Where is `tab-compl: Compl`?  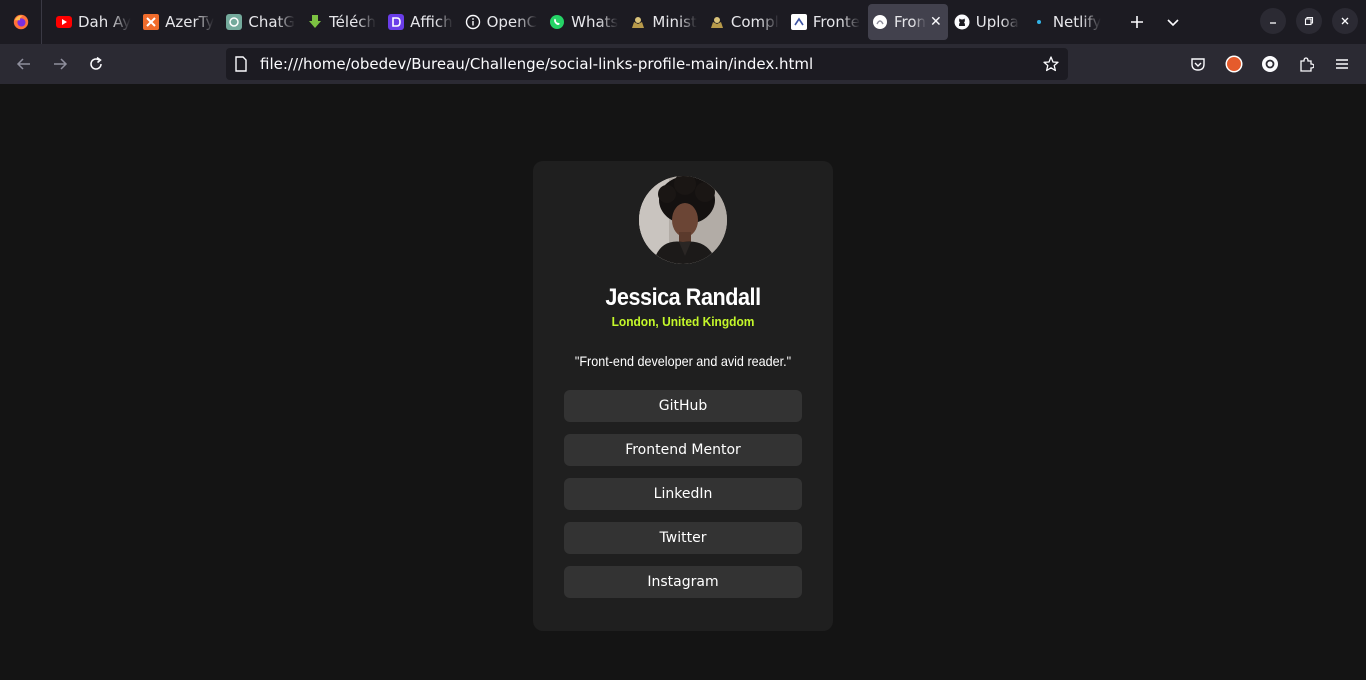 tab-compl: Compl is located at coordinates (745, 22).